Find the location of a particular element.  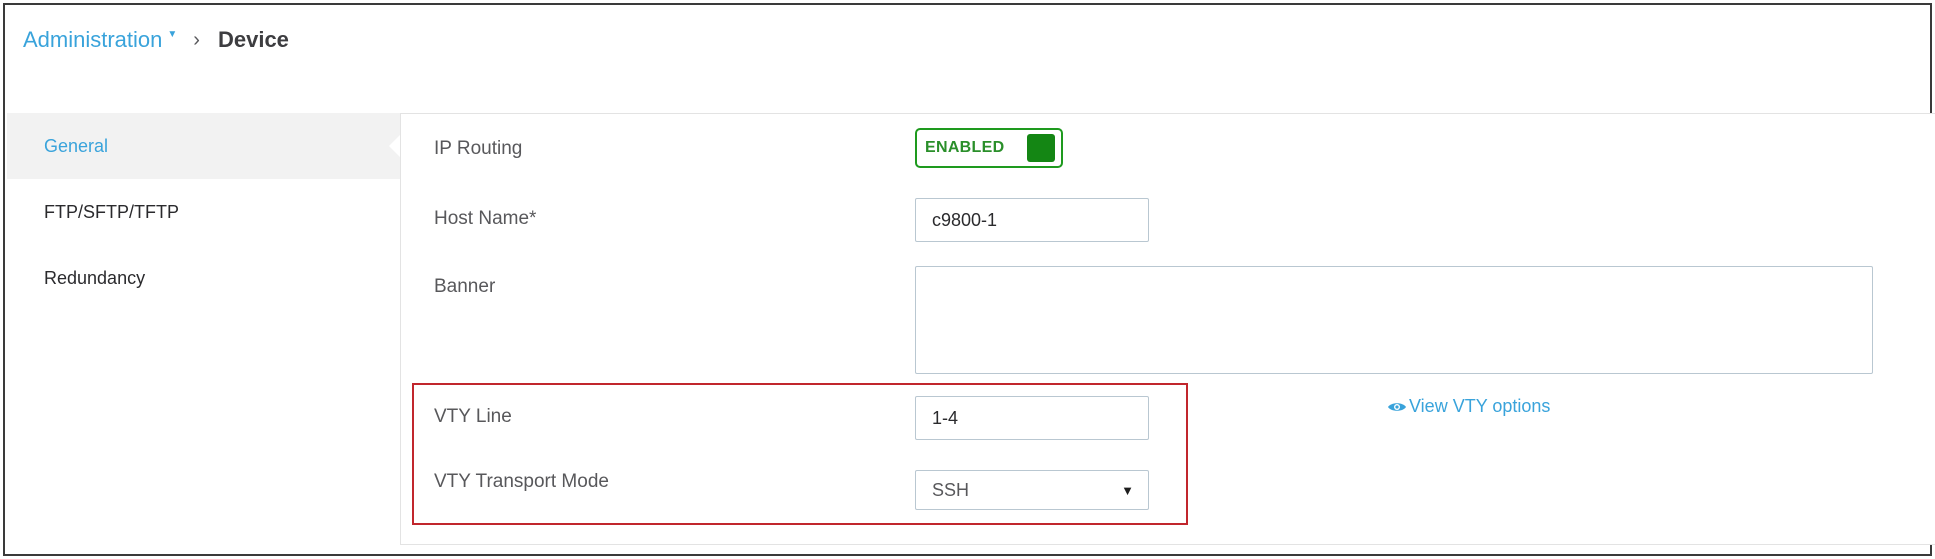

toggle-knob is located at coordinates (1041, 148).